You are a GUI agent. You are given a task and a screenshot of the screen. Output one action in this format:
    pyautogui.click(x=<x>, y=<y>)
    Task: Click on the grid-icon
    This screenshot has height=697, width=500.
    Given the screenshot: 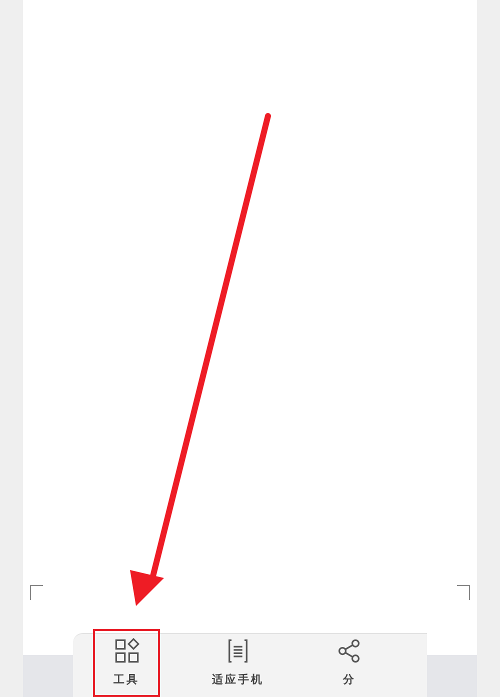 What is the action you would take?
    pyautogui.click(x=127, y=651)
    